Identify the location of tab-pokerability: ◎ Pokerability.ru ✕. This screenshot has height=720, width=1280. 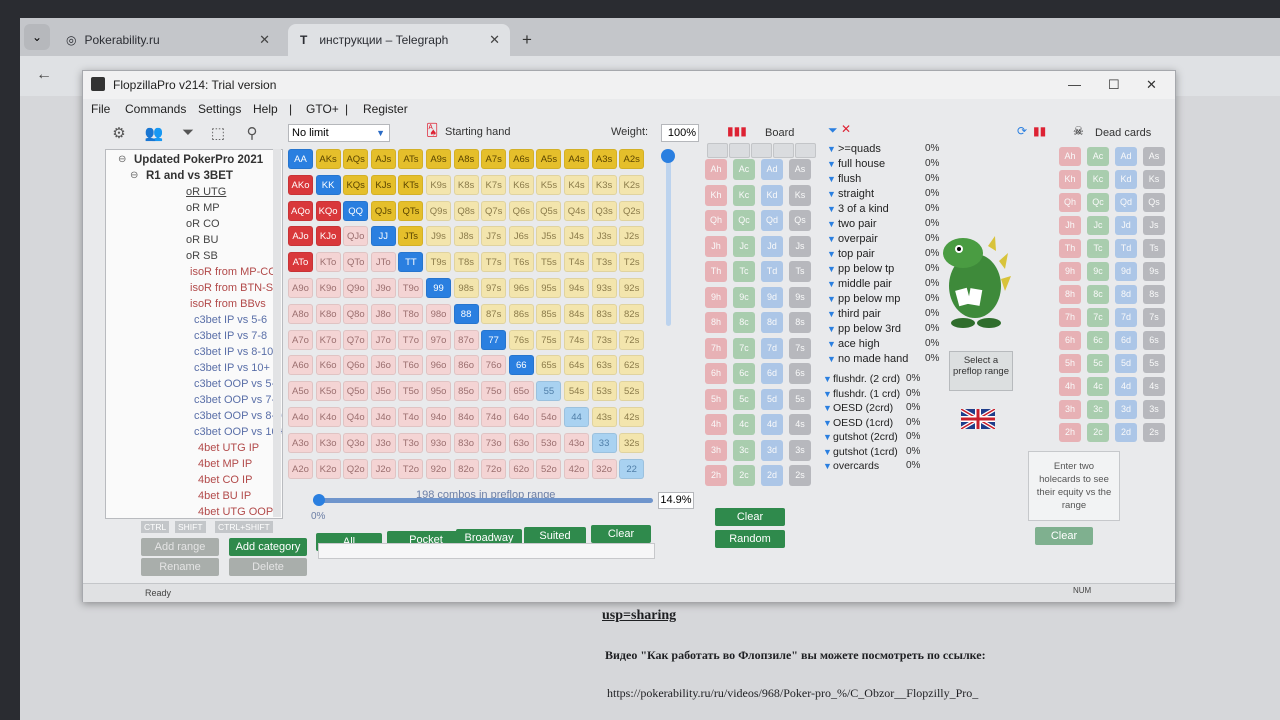
(169, 40).